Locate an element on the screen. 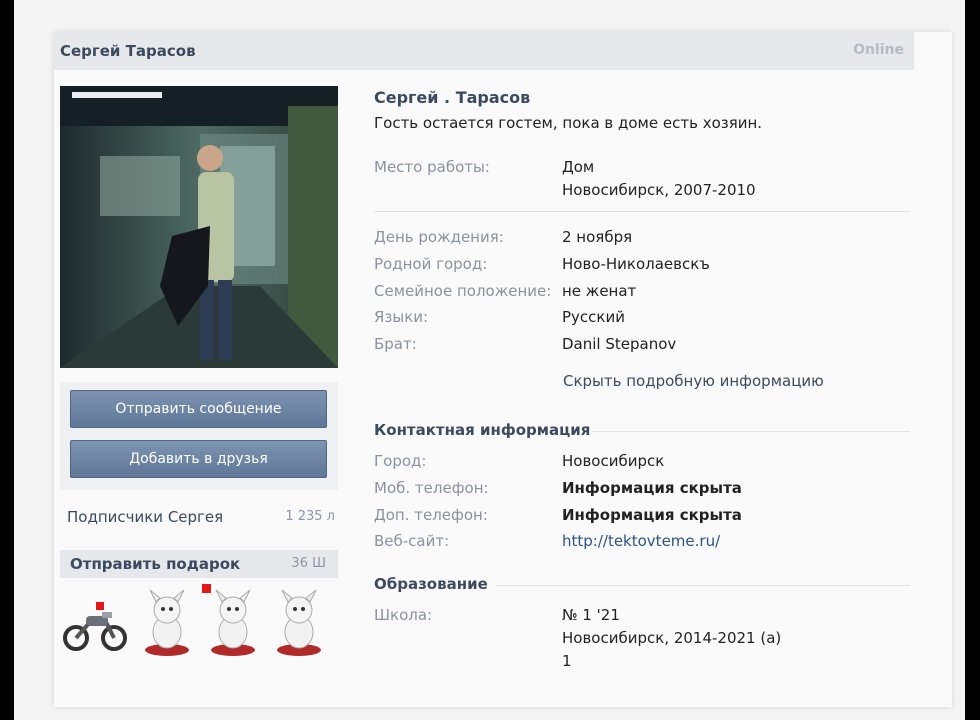 The width and height of the screenshot is (980, 720). subscribers-link: Подписчики Сергея 1 235 л is located at coordinates (201, 519).